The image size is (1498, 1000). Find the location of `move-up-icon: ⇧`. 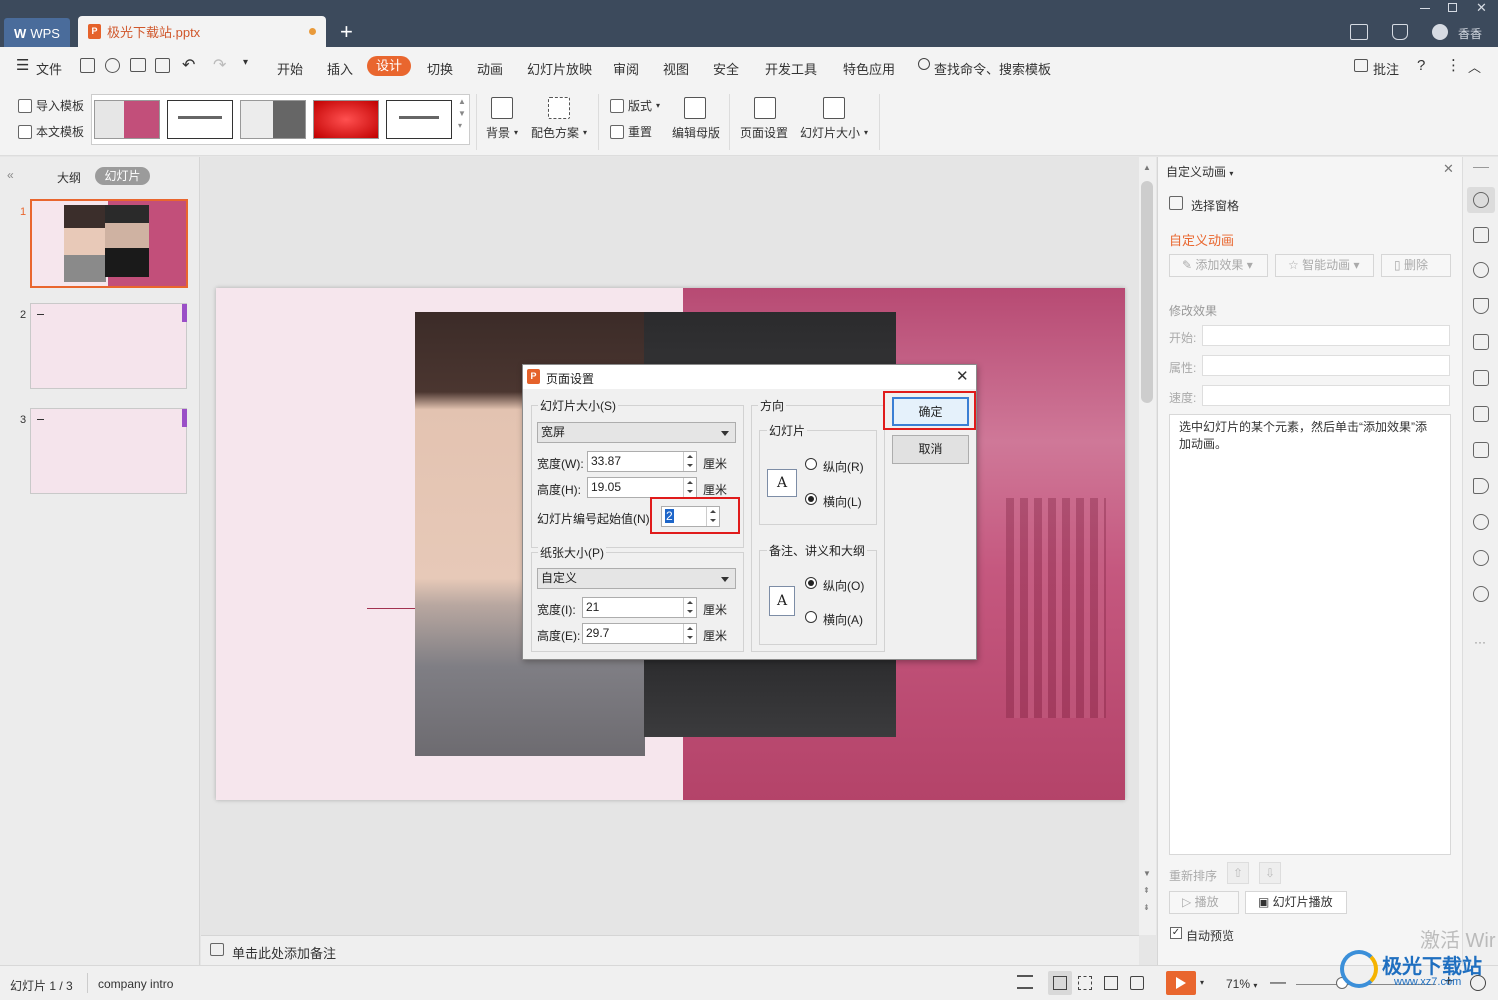

move-up-icon: ⇧ is located at coordinates (1238, 873).